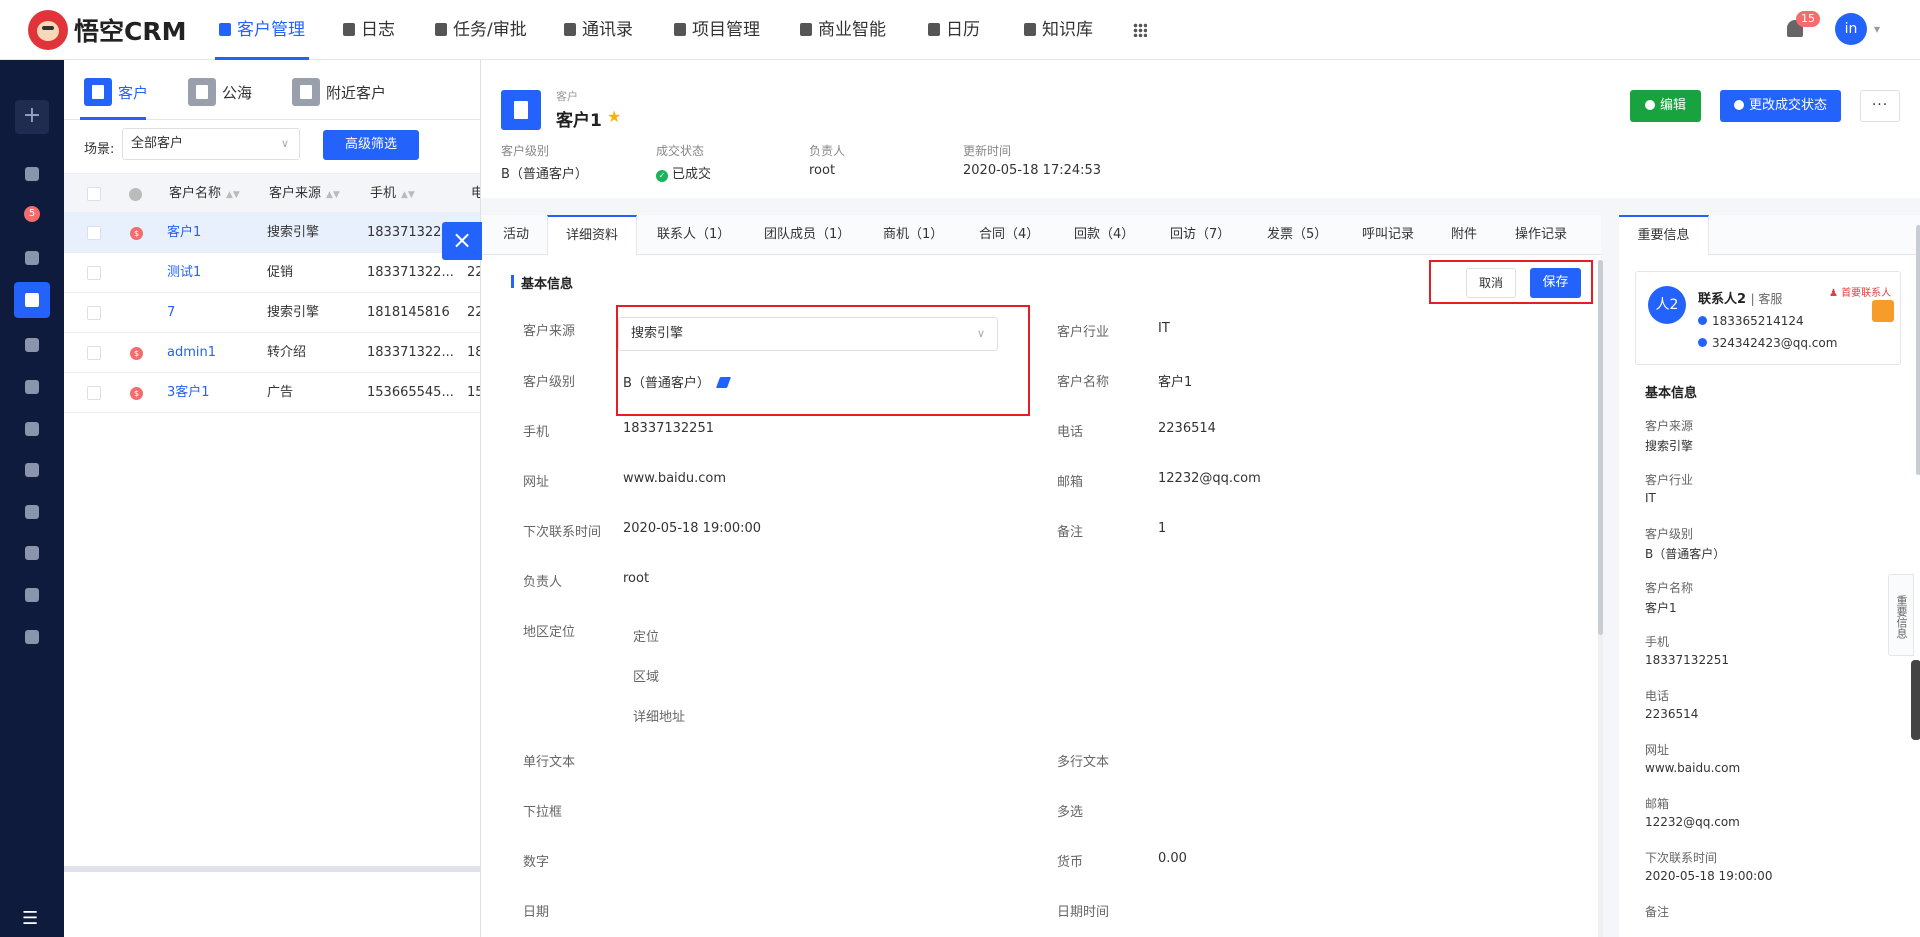 The height and width of the screenshot is (937, 1920). Describe the element at coordinates (371, 145) in the screenshot. I see `advanced-filter-button: 高级筛选` at that location.